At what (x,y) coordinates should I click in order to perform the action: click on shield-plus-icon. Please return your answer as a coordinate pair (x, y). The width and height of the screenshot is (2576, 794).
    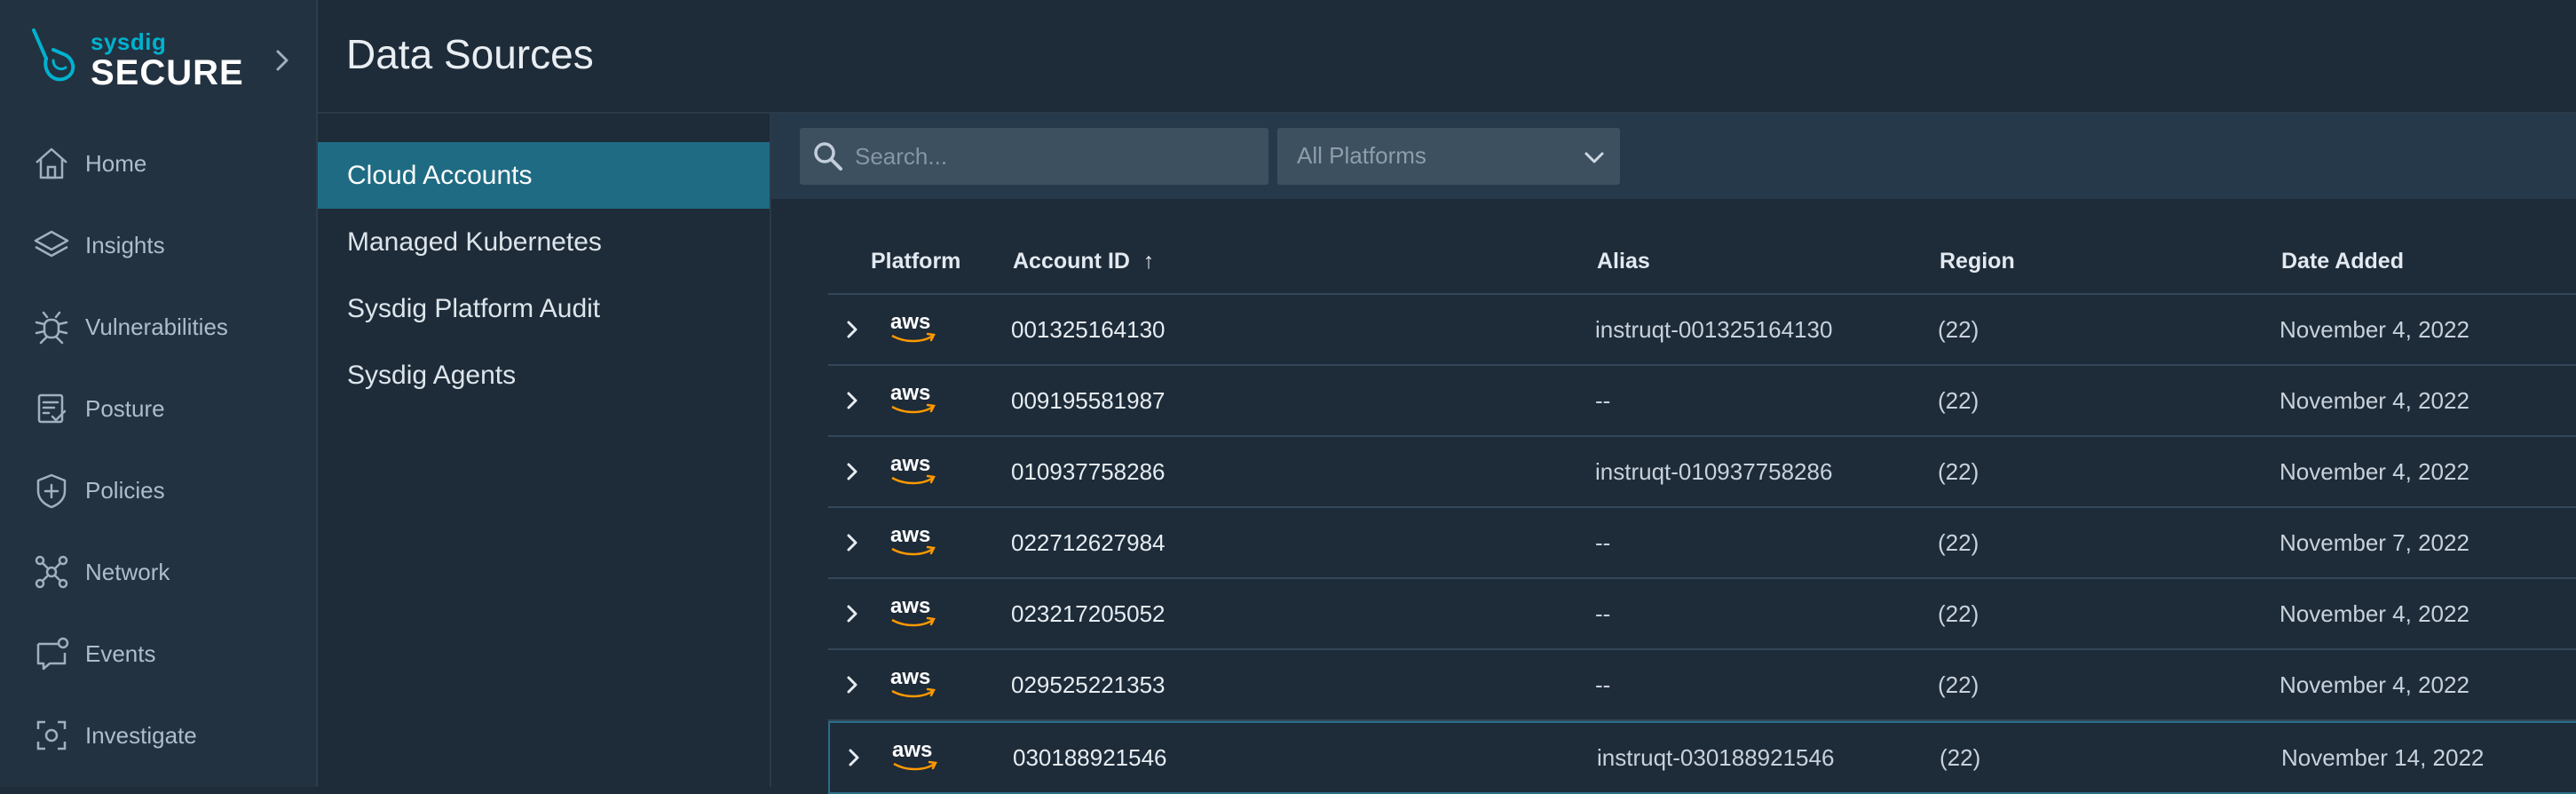
    Looking at the image, I should click on (51, 490).